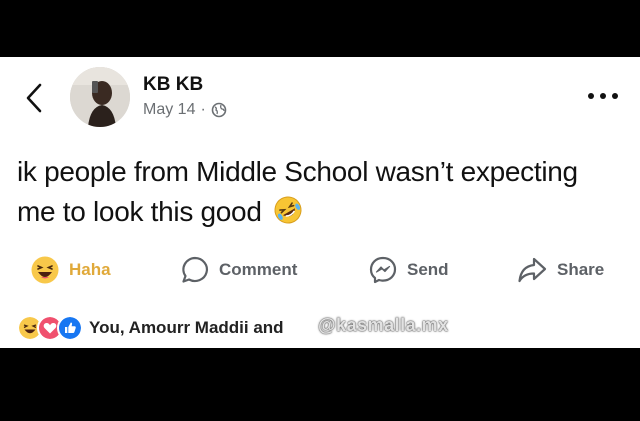  Describe the element at coordinates (605, 96) in the screenshot. I see `more-options-icon` at that location.